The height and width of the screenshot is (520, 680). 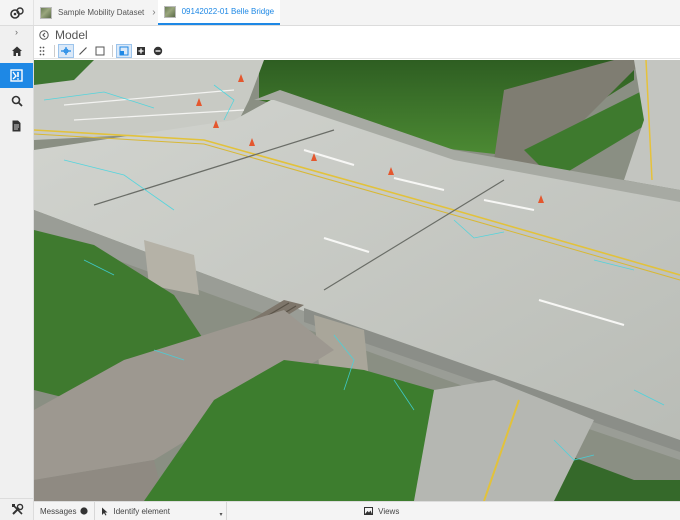 I want to click on search-icon, so click(x=17, y=101).